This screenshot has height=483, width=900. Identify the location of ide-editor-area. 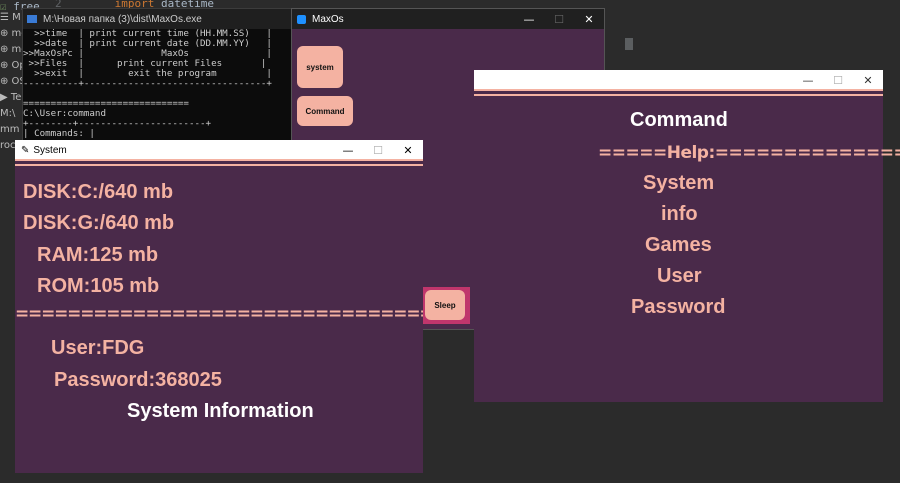
(755, 40).